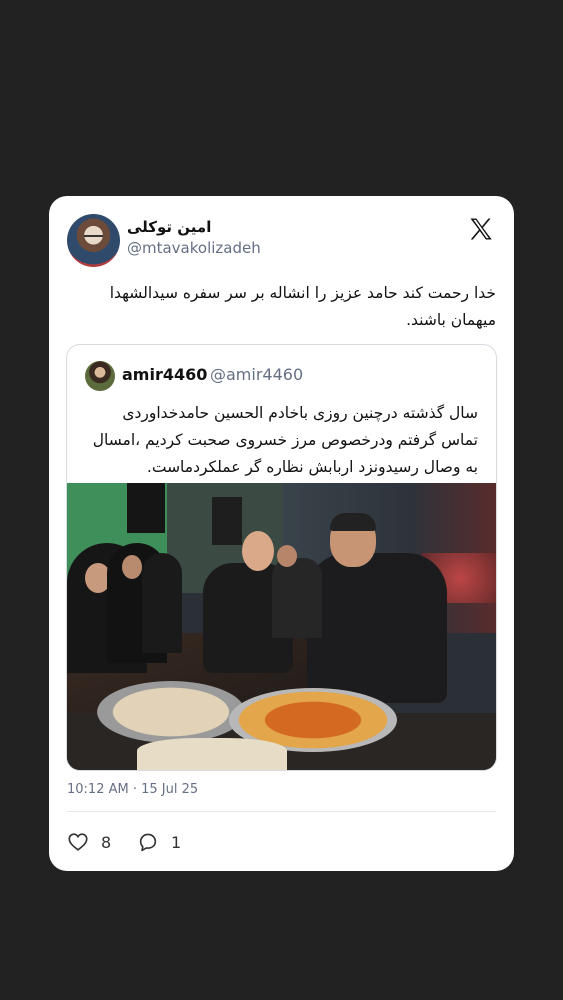  What do you see at coordinates (176, 842) in the screenshot?
I see `reply-count: 1` at bounding box center [176, 842].